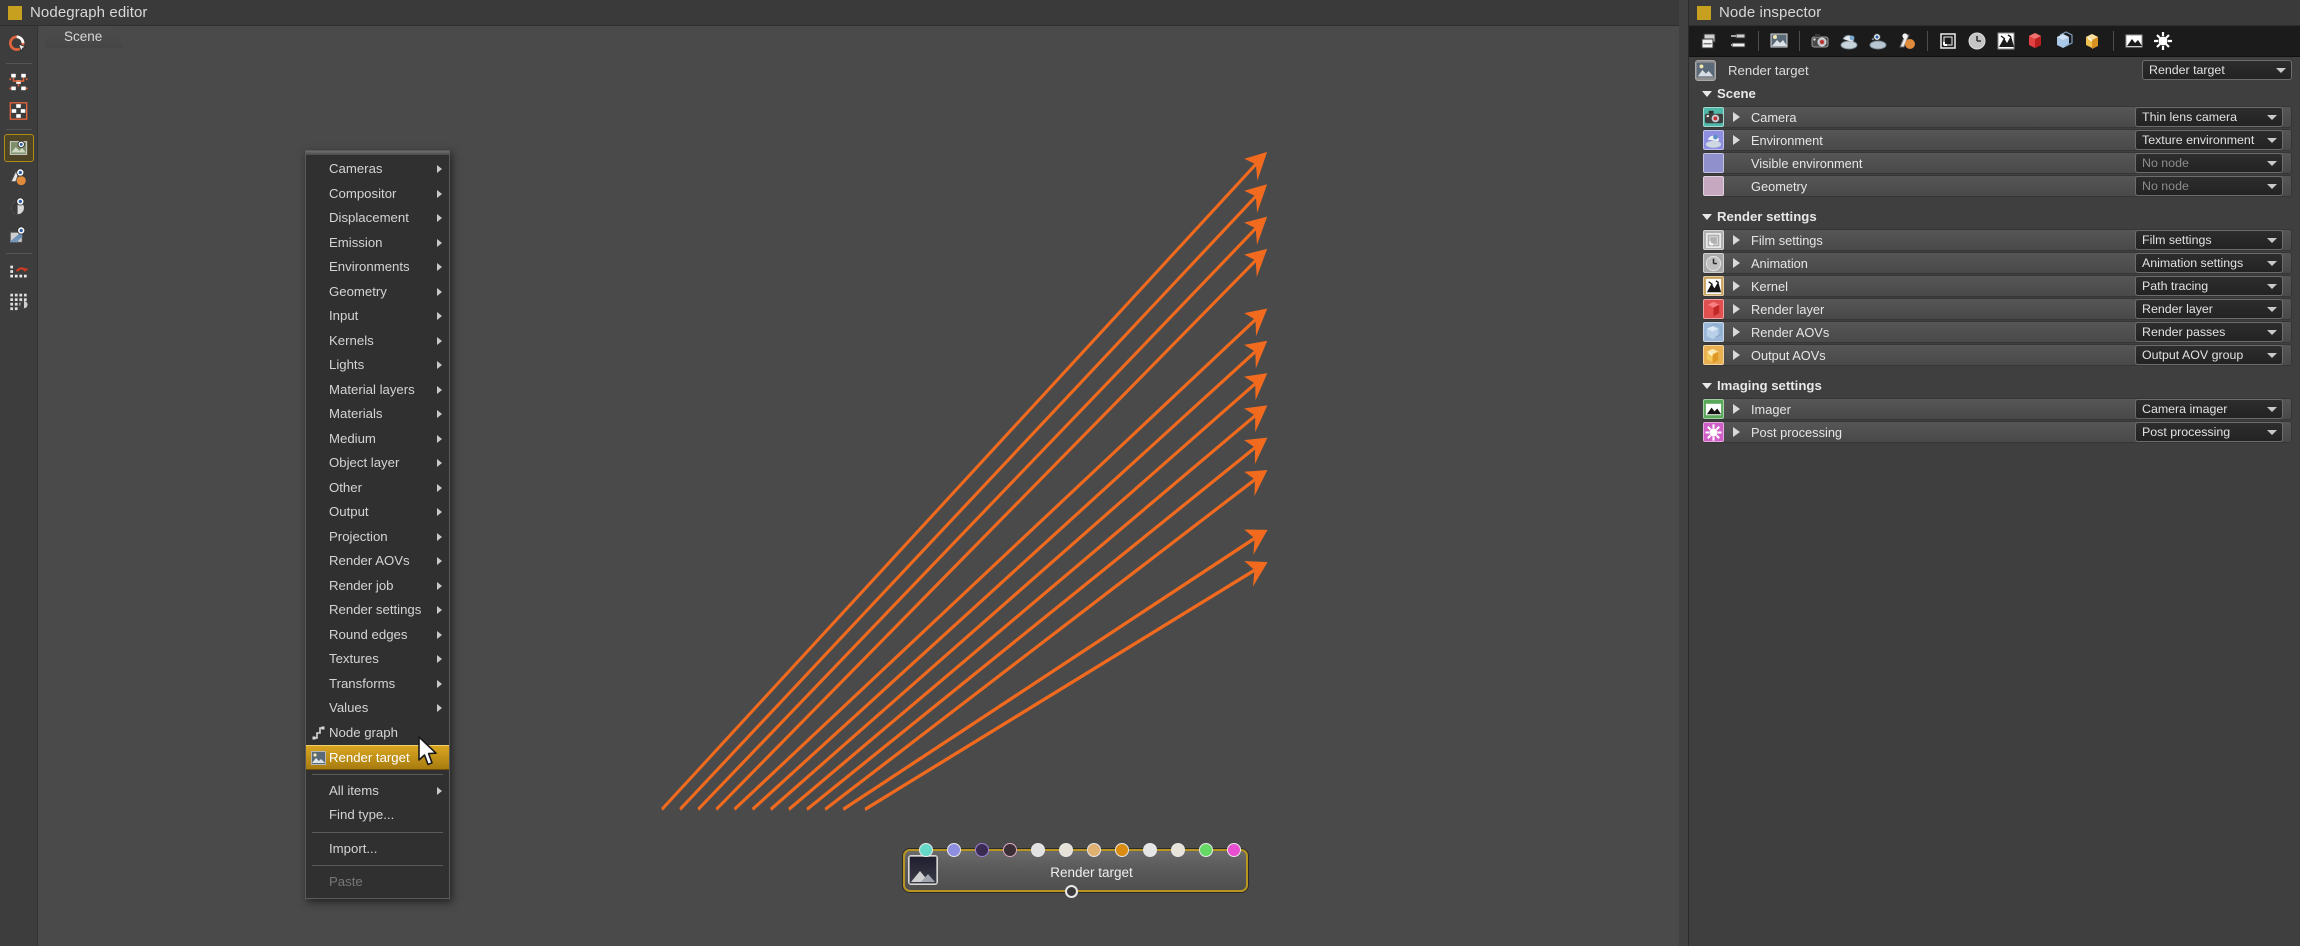 Image resolution: width=2300 pixels, height=946 pixels. Describe the element at coordinates (2134, 41) in the screenshot. I see `imager-button` at that location.